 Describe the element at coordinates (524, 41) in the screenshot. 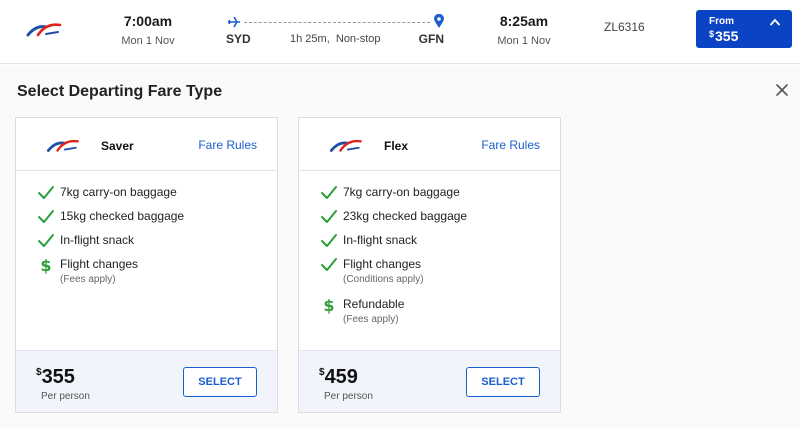

I see `arrival-date: Mon 1 Nov` at that location.